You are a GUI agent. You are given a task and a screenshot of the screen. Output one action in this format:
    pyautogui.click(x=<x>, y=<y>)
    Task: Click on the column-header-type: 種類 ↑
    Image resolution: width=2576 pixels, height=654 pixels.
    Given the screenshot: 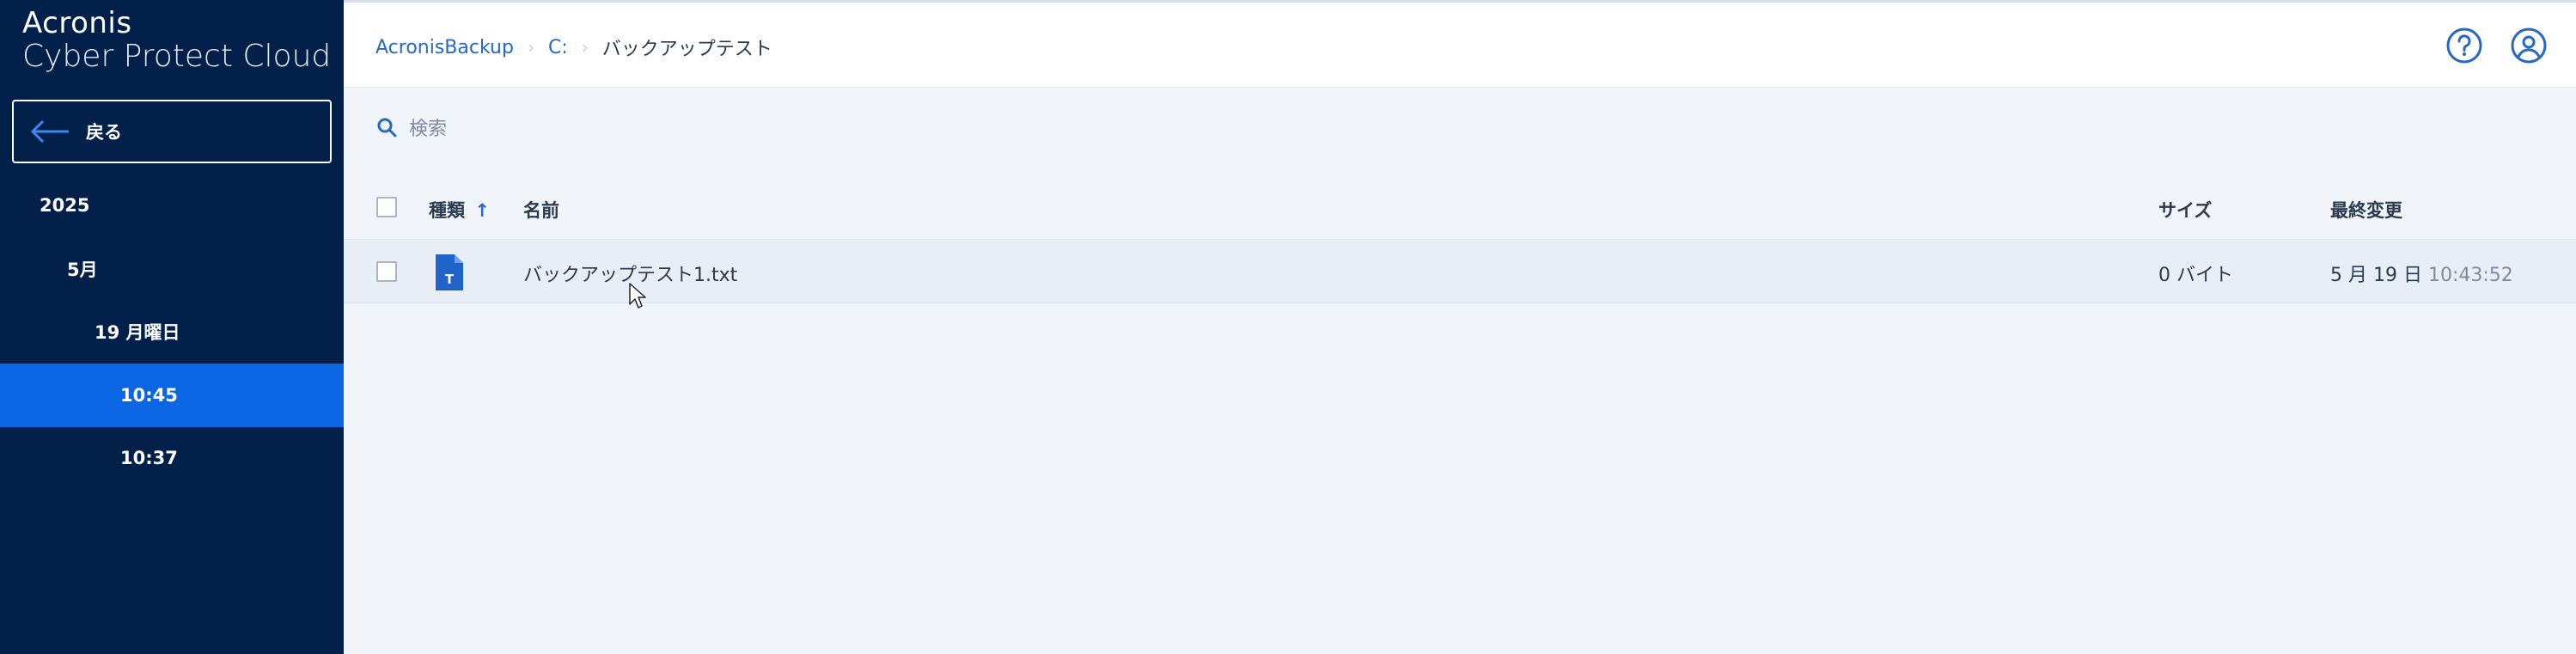 What is the action you would take?
    pyautogui.click(x=459, y=210)
    